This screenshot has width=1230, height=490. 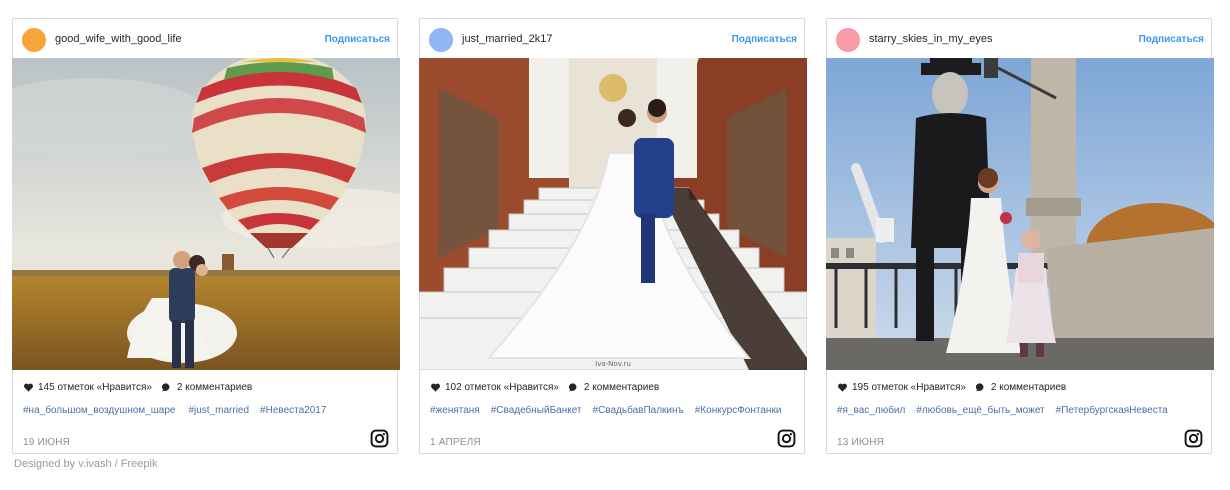 I want to click on hashtag: #just_married, so click(x=218, y=410).